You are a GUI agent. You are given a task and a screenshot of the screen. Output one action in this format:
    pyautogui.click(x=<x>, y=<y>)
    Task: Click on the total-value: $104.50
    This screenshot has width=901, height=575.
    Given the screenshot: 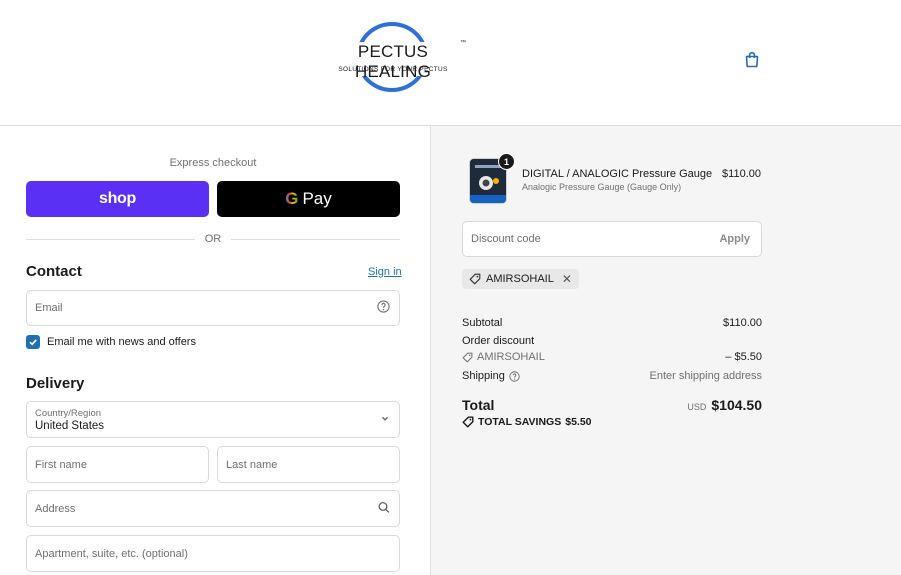 What is the action you would take?
    pyautogui.click(x=736, y=405)
    